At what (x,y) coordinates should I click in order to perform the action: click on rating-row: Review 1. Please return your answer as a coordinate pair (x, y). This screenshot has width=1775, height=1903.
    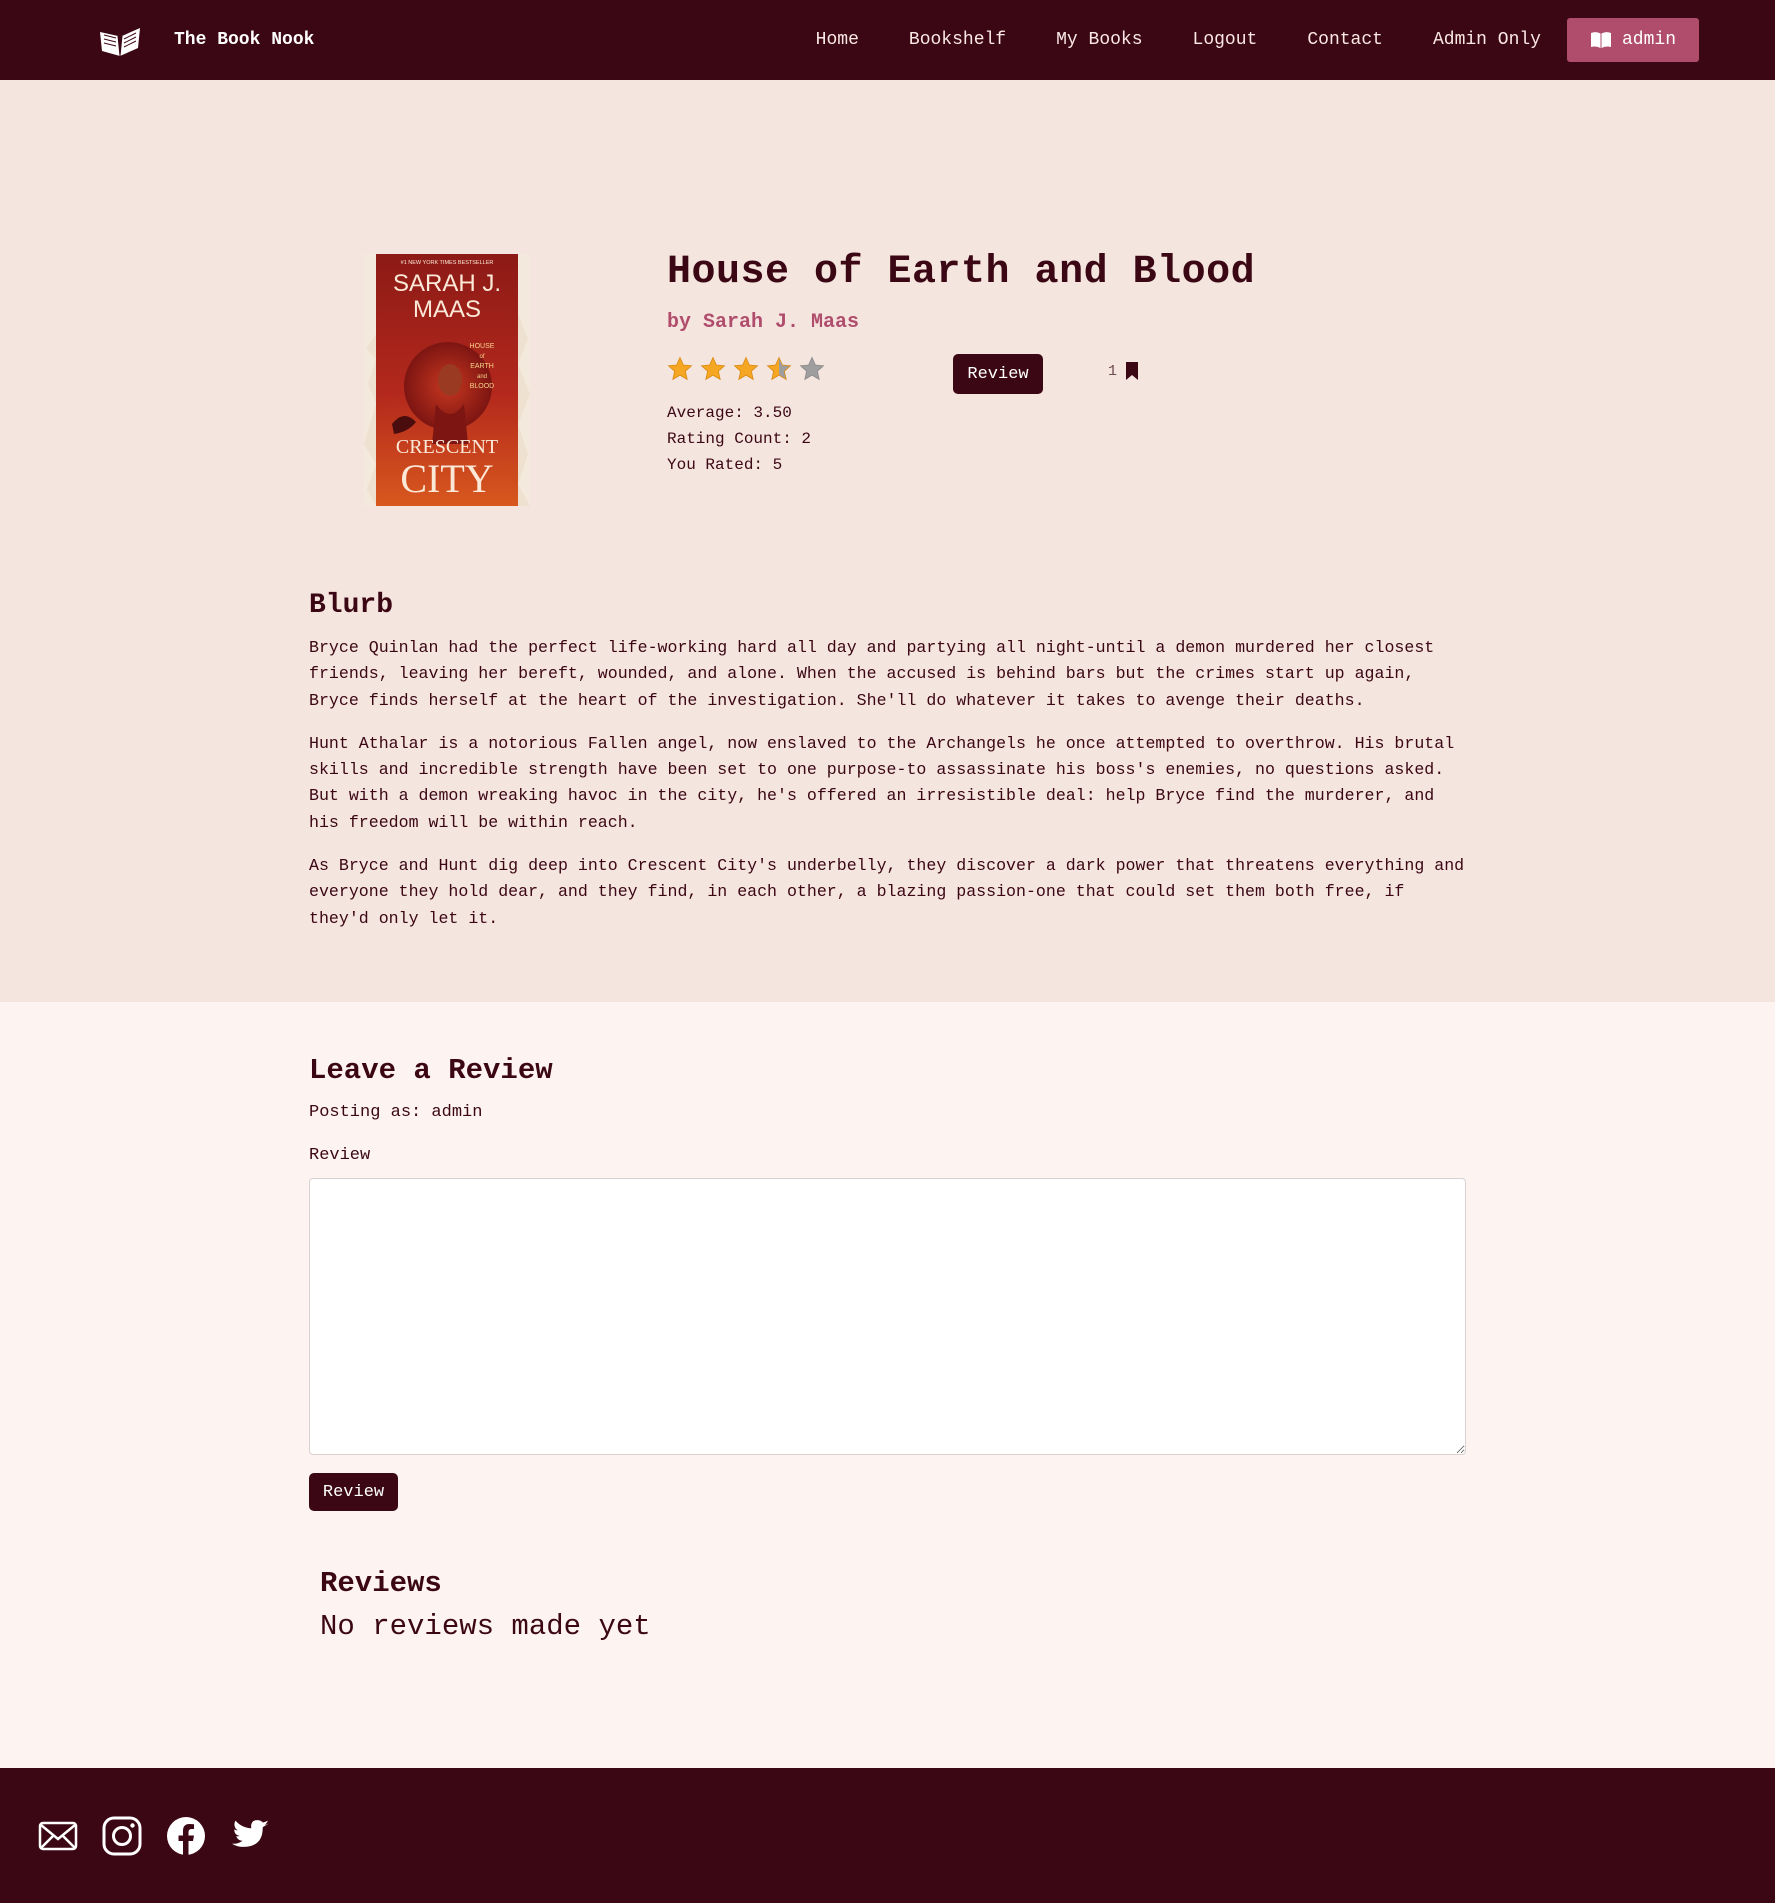
    Looking at the image, I should click on (1017, 375).